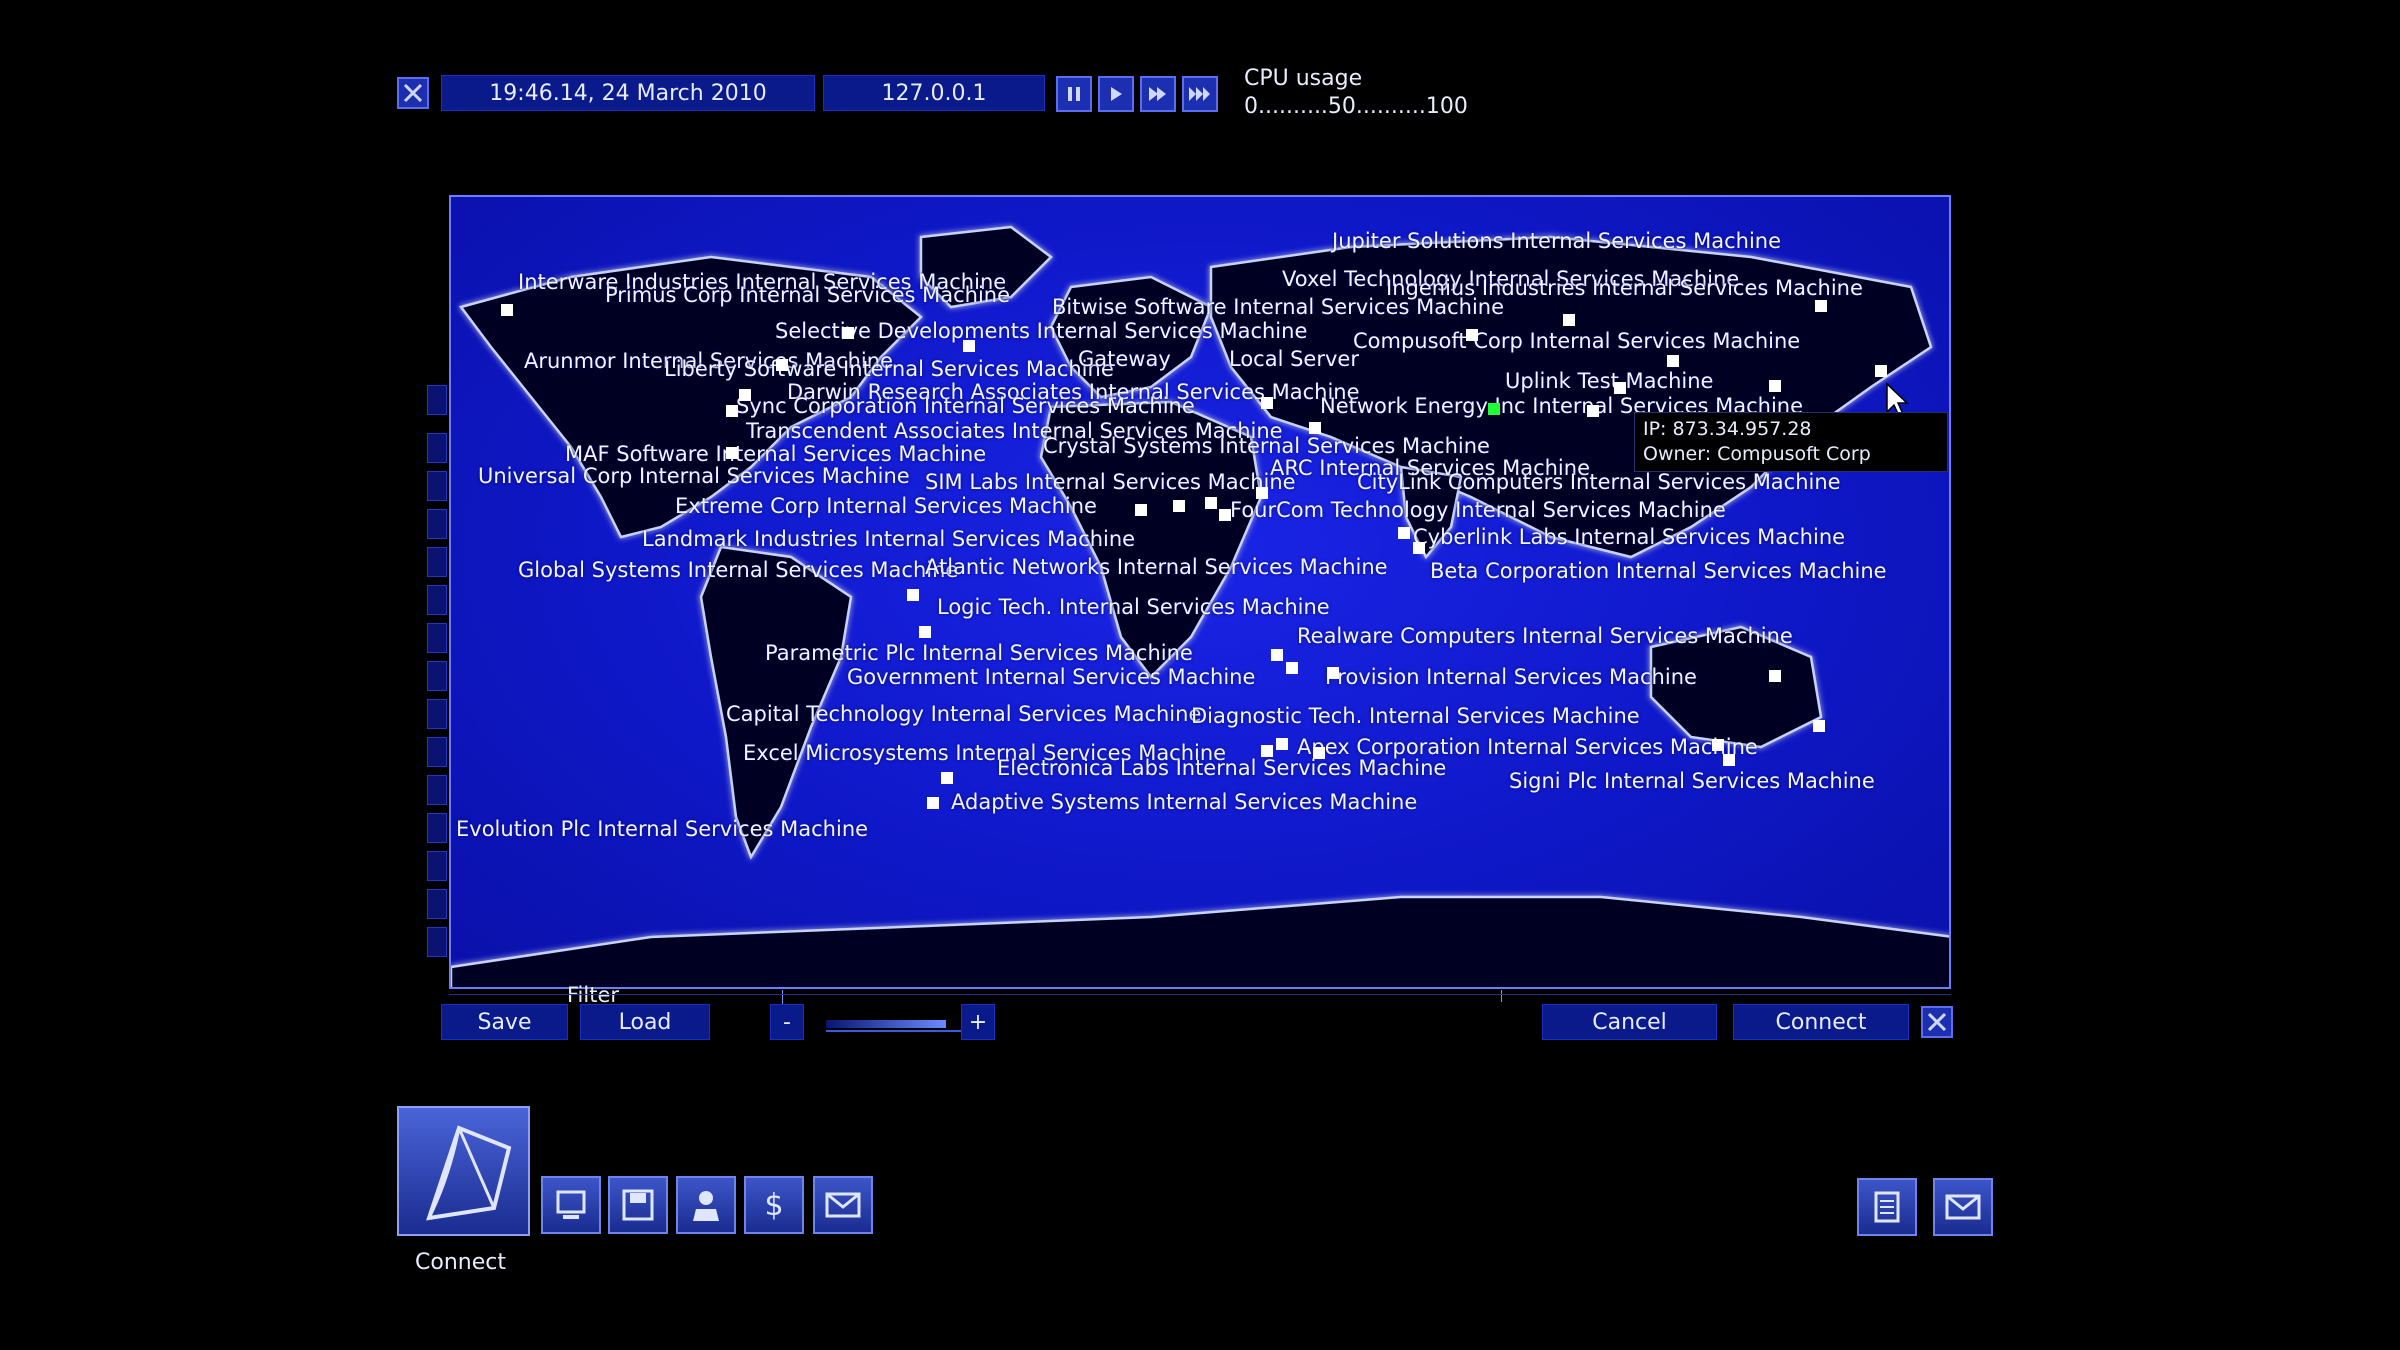  Describe the element at coordinates (463, 1171) in the screenshot. I see `connect-dish-icon` at that location.